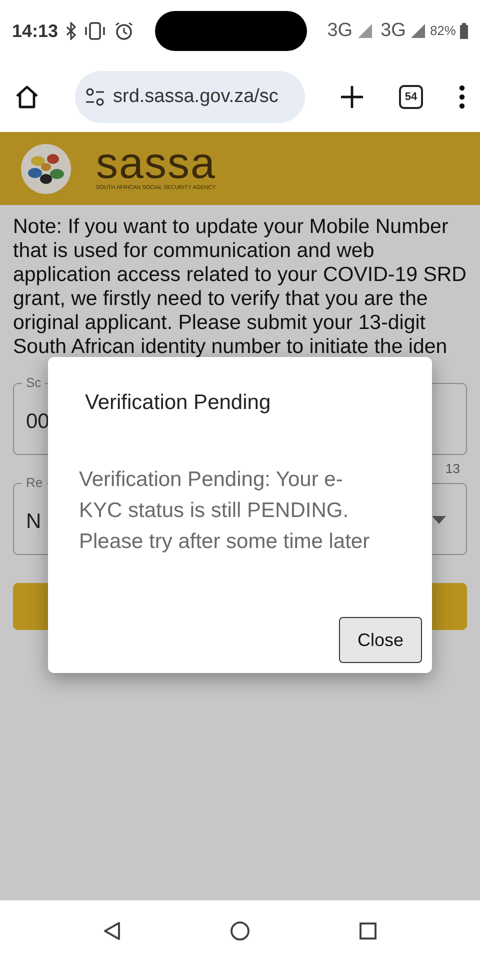 This screenshot has height=960, width=480. What do you see at coordinates (453, 468) in the screenshot?
I see `field-hint: 13` at bounding box center [453, 468].